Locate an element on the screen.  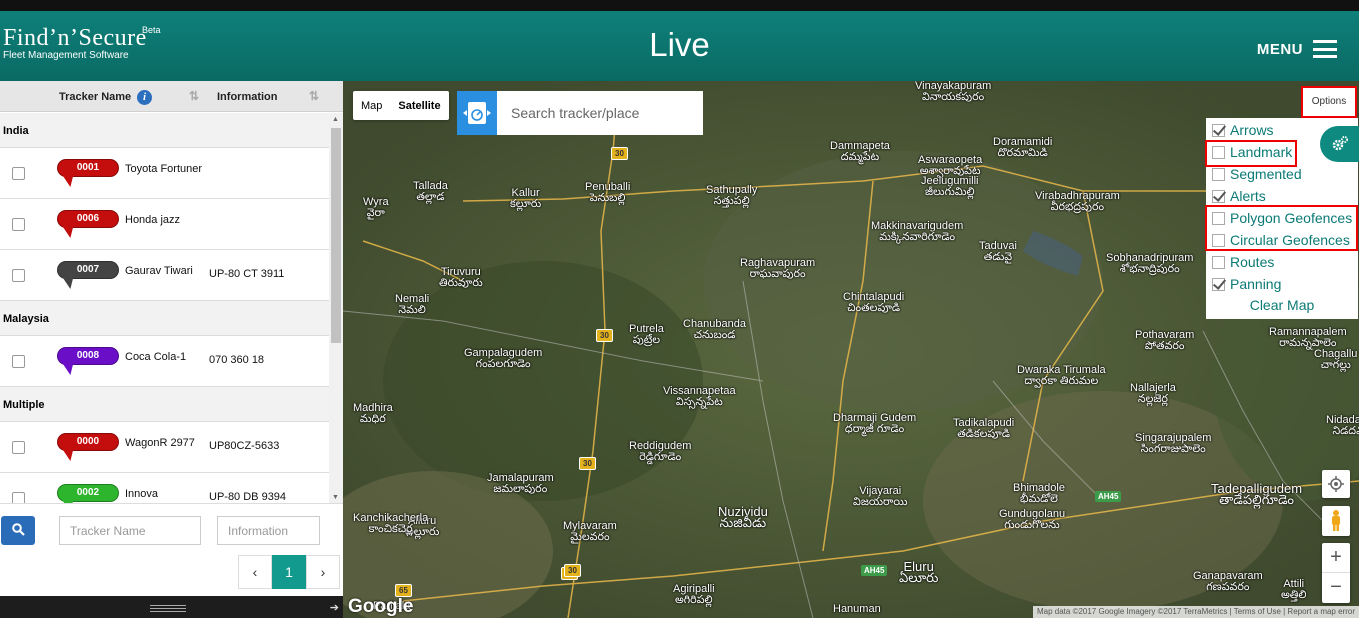
options-button: Options is located at coordinates (1329, 102).